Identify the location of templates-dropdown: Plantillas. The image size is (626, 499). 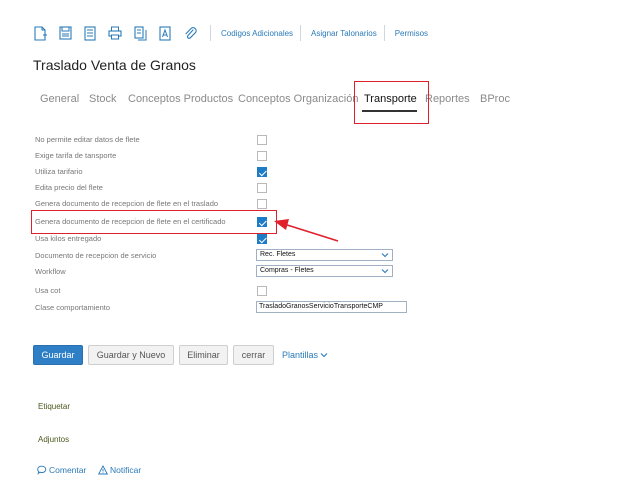
(305, 355).